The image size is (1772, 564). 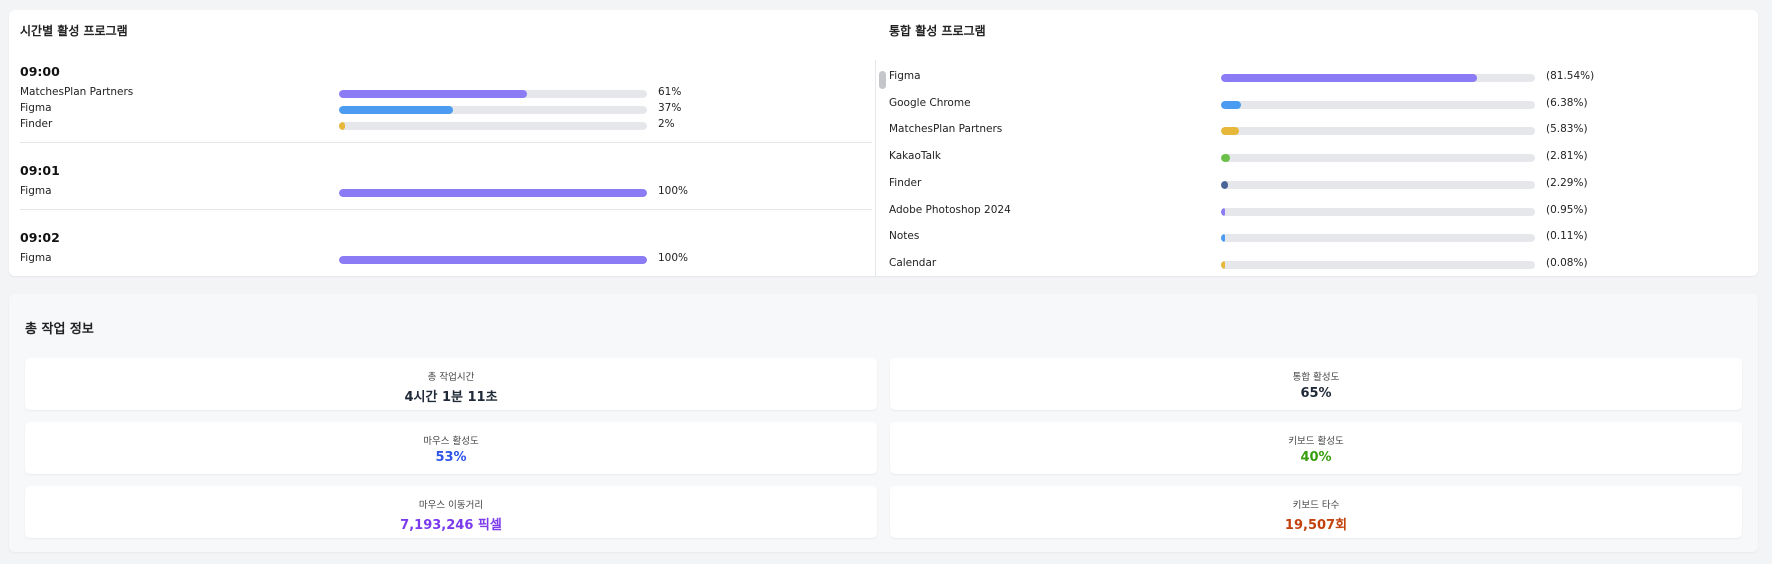 What do you see at coordinates (446, 183) in the screenshot?
I see `hour-group: 09:01 Figma 100%` at bounding box center [446, 183].